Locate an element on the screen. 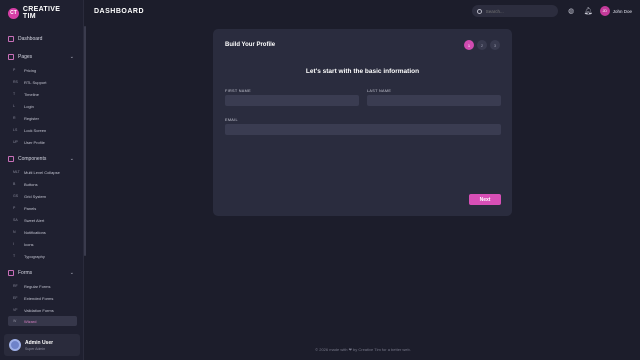 The width and height of the screenshot is (640, 360). sidebar-item-buttons: B Buttons is located at coordinates (41, 184).